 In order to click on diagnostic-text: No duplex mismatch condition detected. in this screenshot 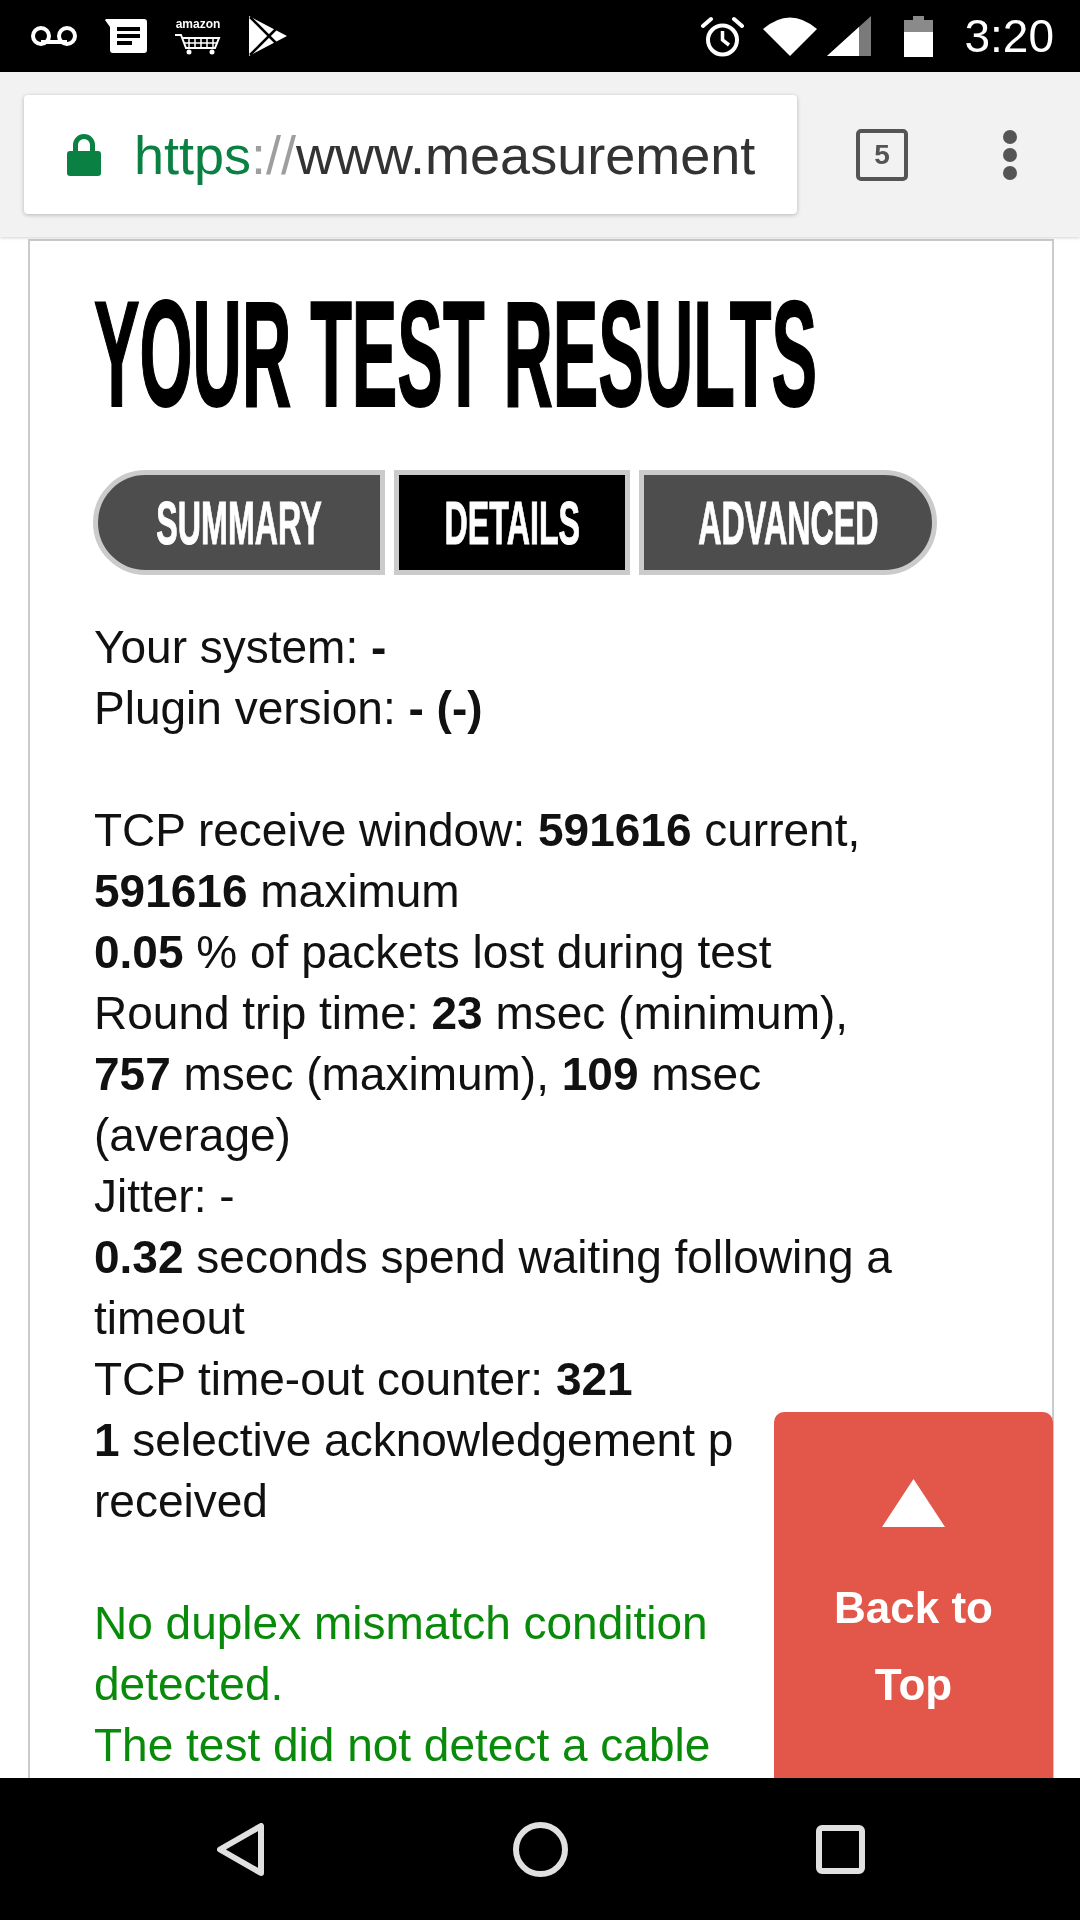, I will do `click(401, 1654)`.